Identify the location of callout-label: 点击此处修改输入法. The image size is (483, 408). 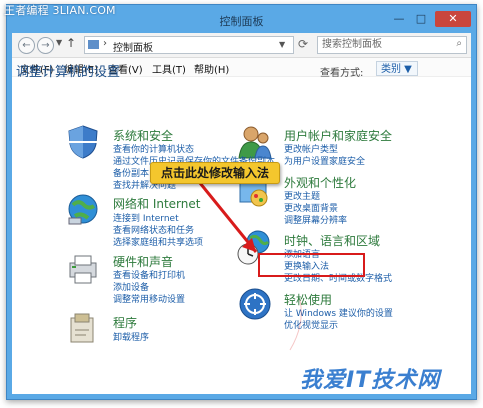
(215, 173).